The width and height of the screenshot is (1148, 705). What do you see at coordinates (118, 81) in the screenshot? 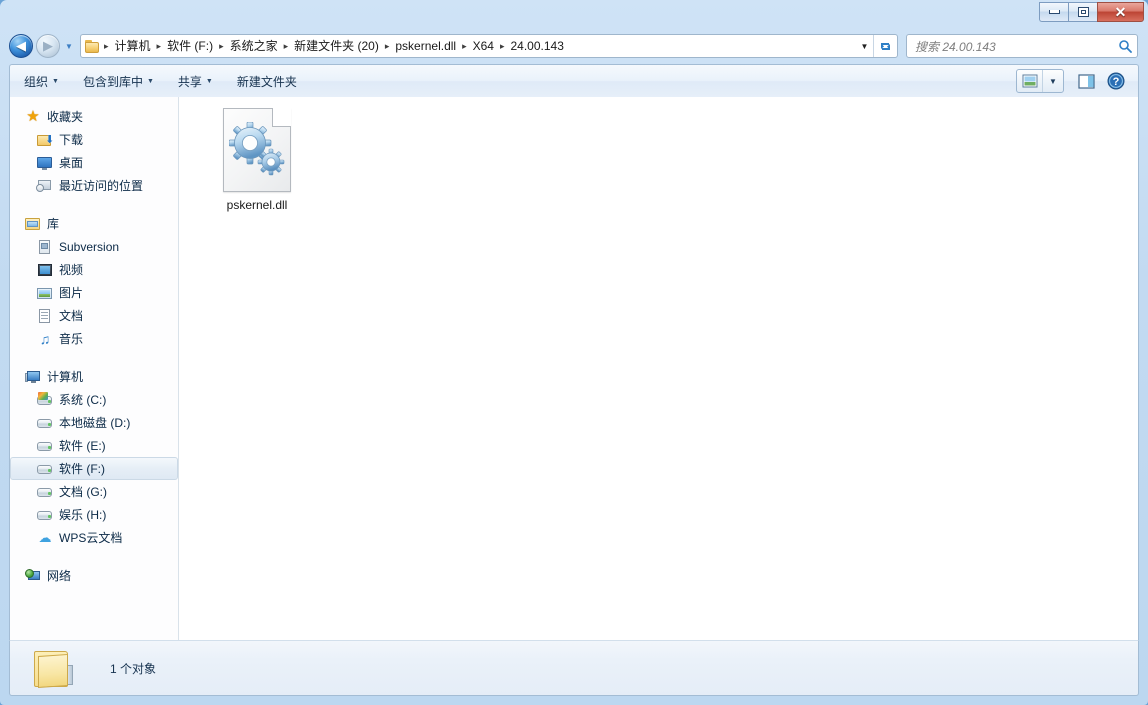
I see `include-in-library-button: 包含到库中 ▼` at bounding box center [118, 81].